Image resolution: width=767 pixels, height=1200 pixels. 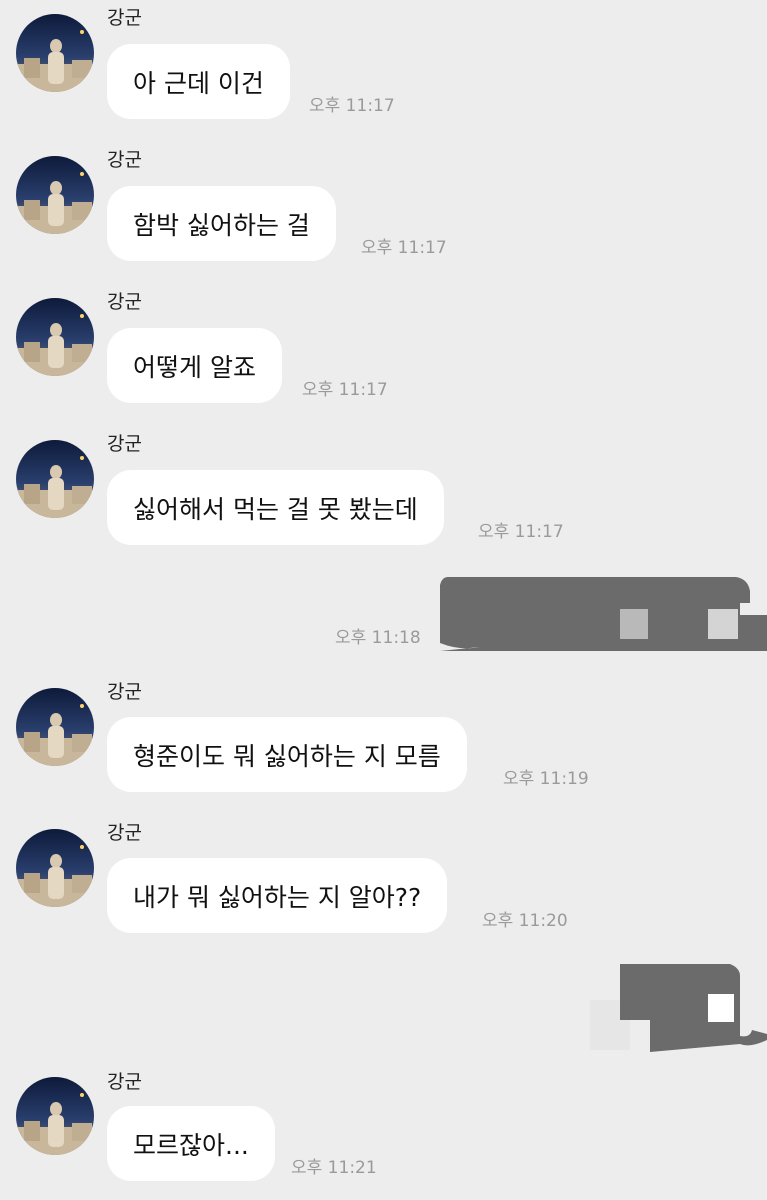 I want to click on message-timestamp: 오후 11:18, so click(x=378, y=638).